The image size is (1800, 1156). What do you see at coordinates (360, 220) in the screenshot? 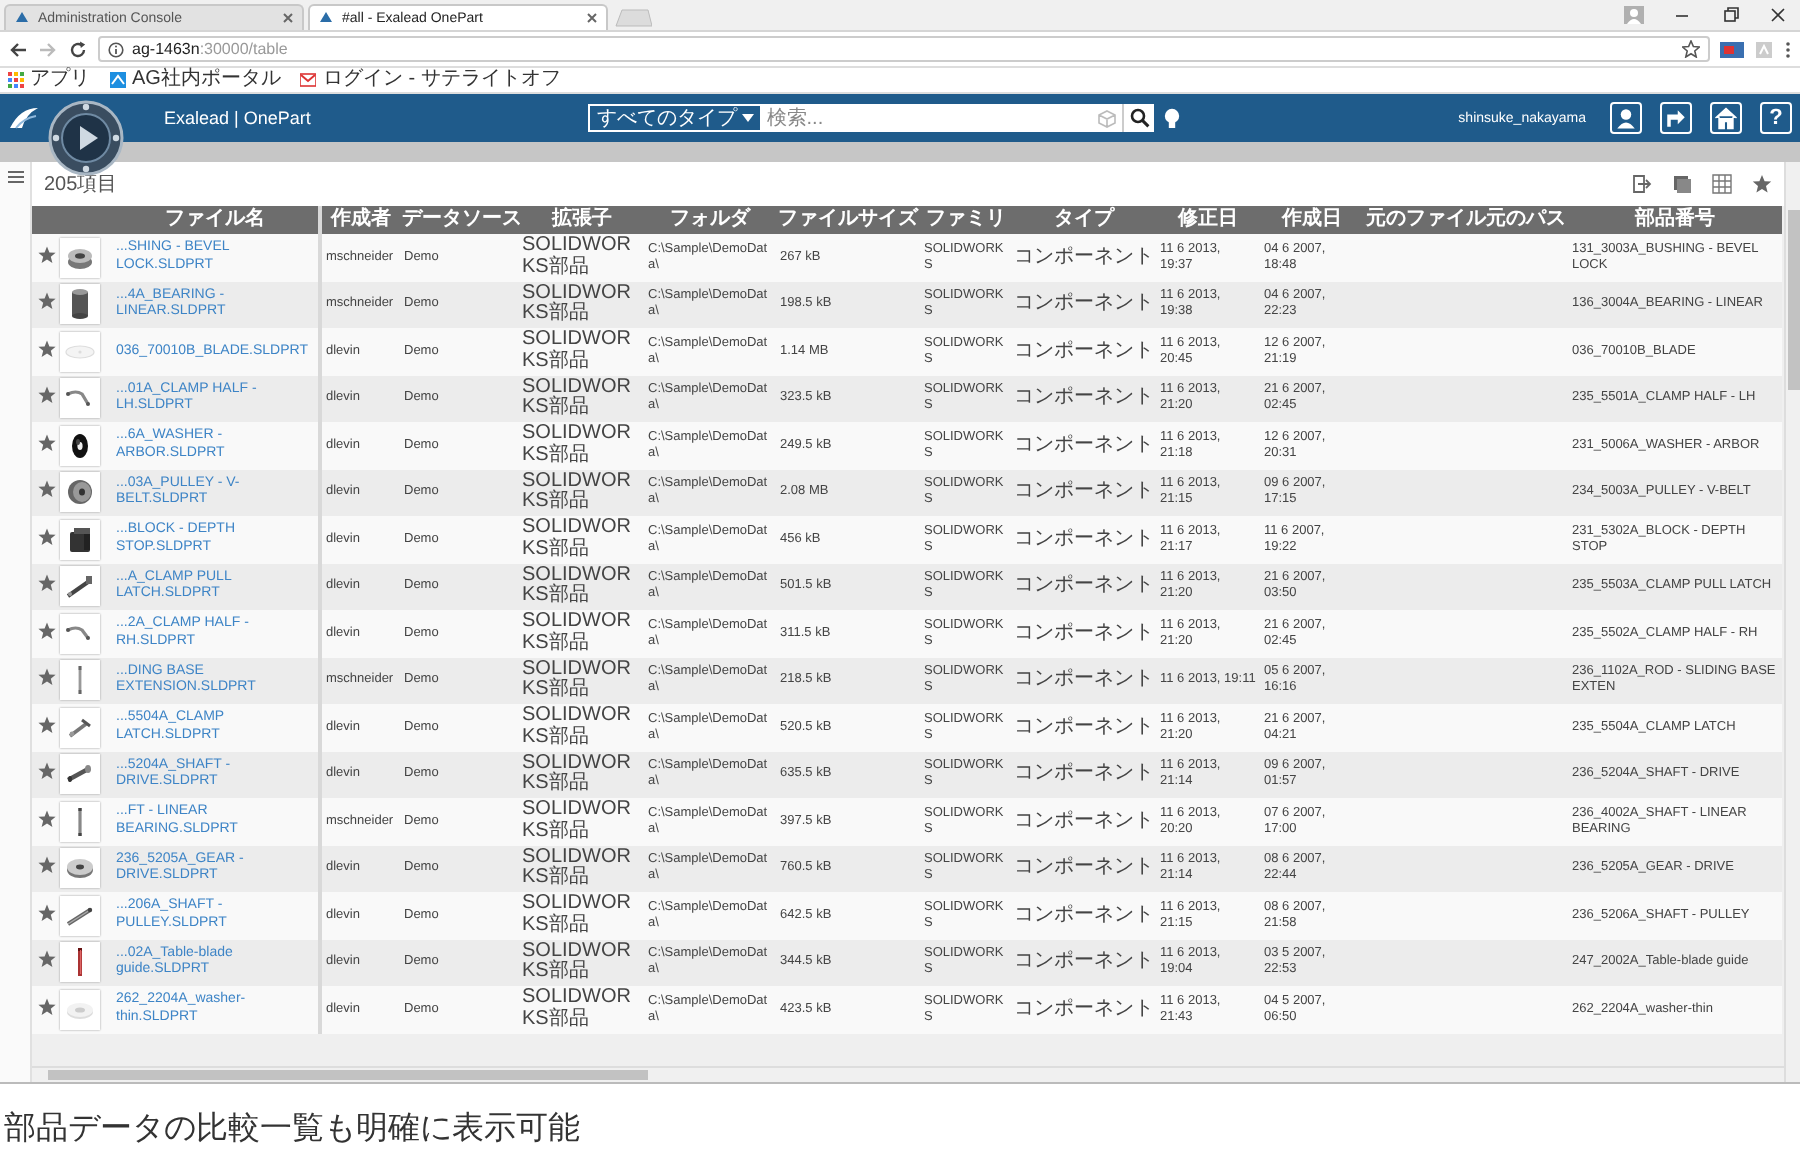
I see `column-header: 作成者` at bounding box center [360, 220].